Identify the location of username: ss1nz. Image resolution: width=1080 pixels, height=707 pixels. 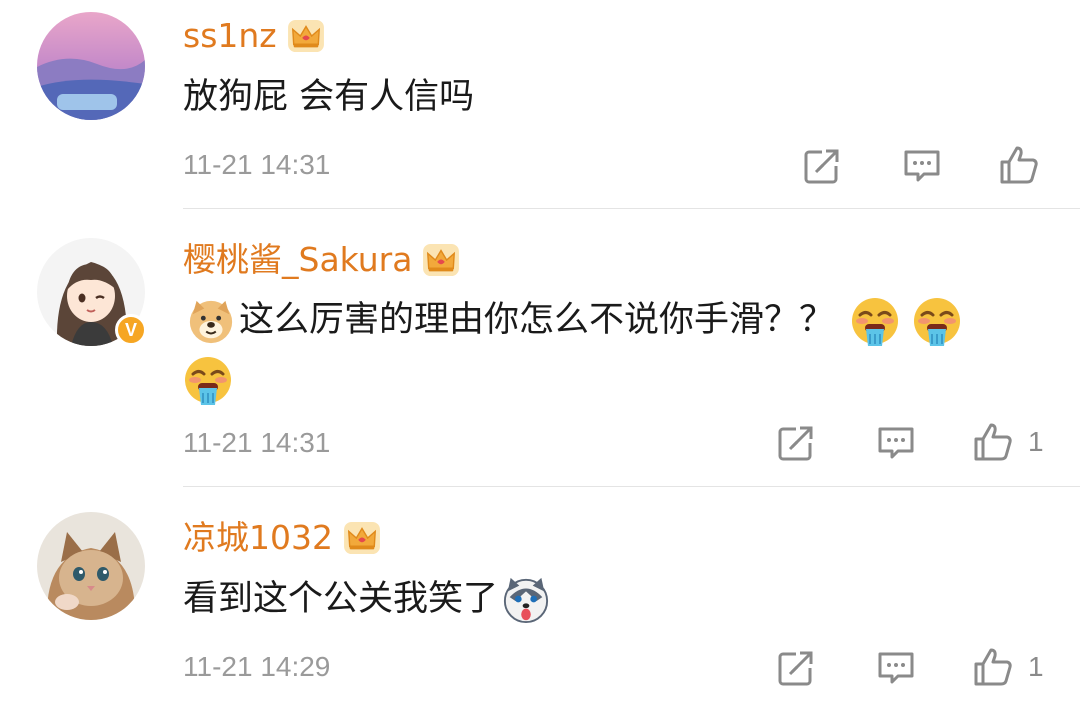
(254, 36).